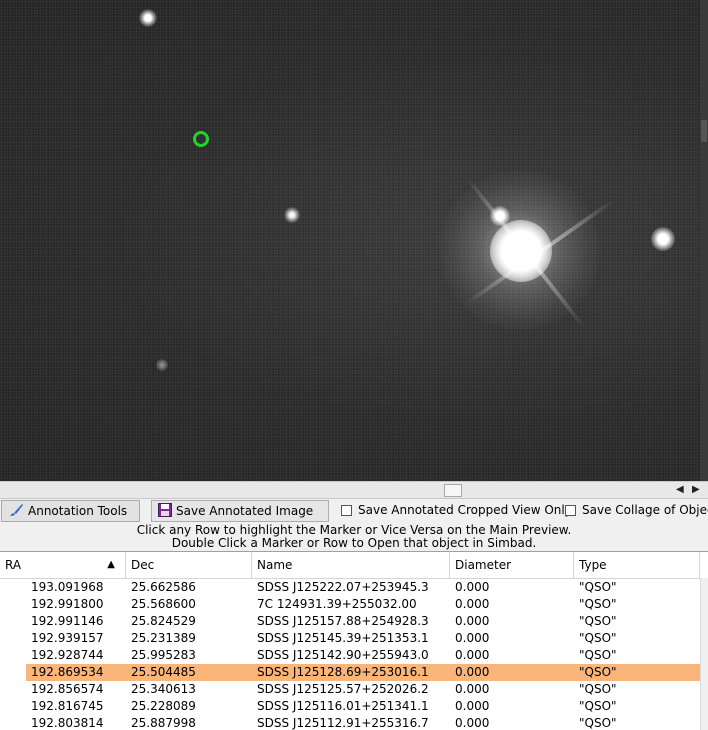 The width and height of the screenshot is (708, 730). Describe the element at coordinates (637, 565) in the screenshot. I see `column-header-type: Type` at that location.